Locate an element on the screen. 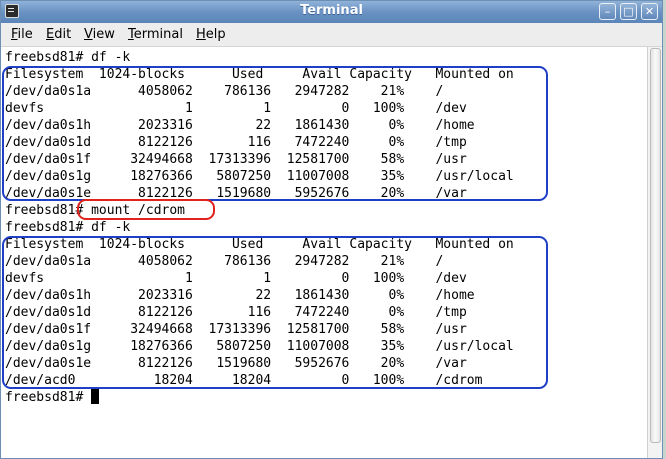  window-title: Terminal is located at coordinates (331, 10).